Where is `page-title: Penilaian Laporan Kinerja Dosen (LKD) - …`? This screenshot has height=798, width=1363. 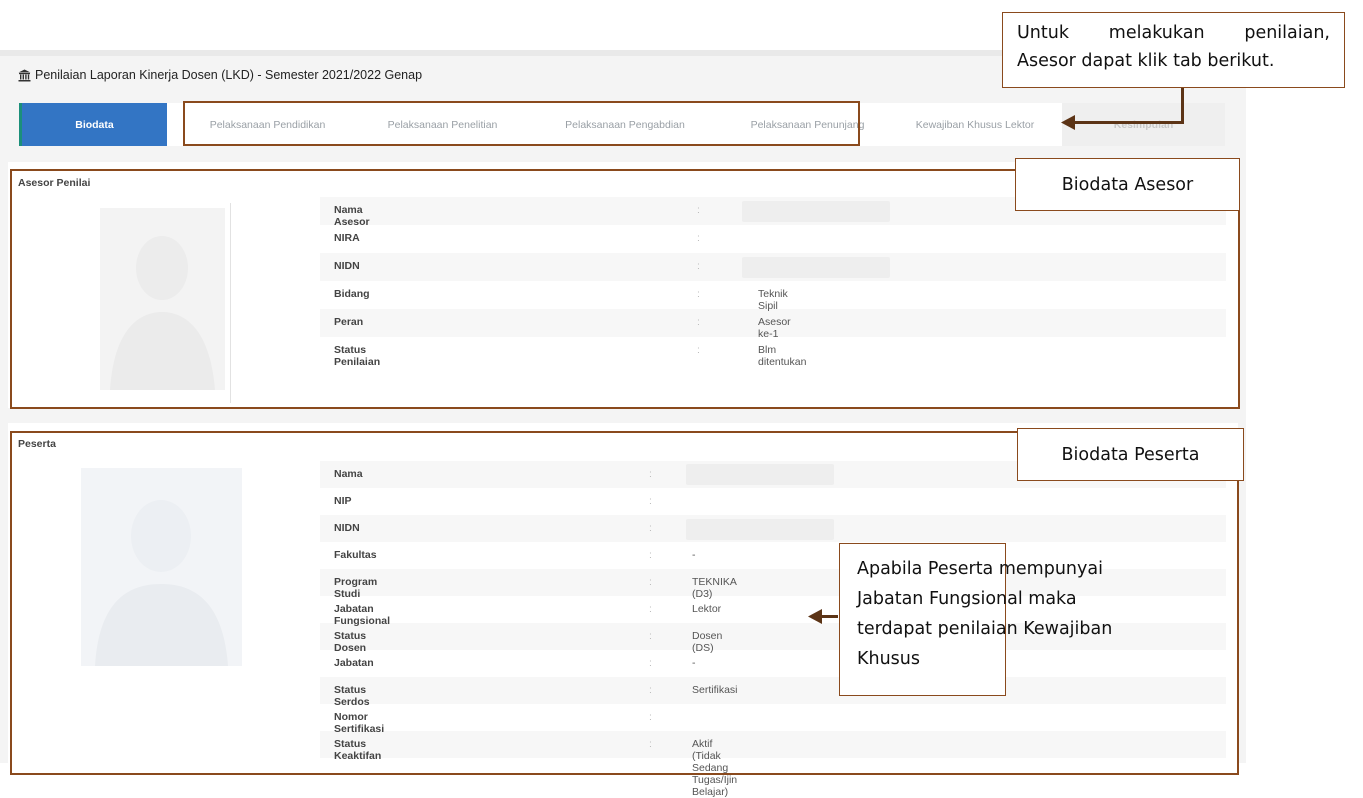 page-title: Penilaian Laporan Kinerja Dosen (LKD) - … is located at coordinates (220, 75).